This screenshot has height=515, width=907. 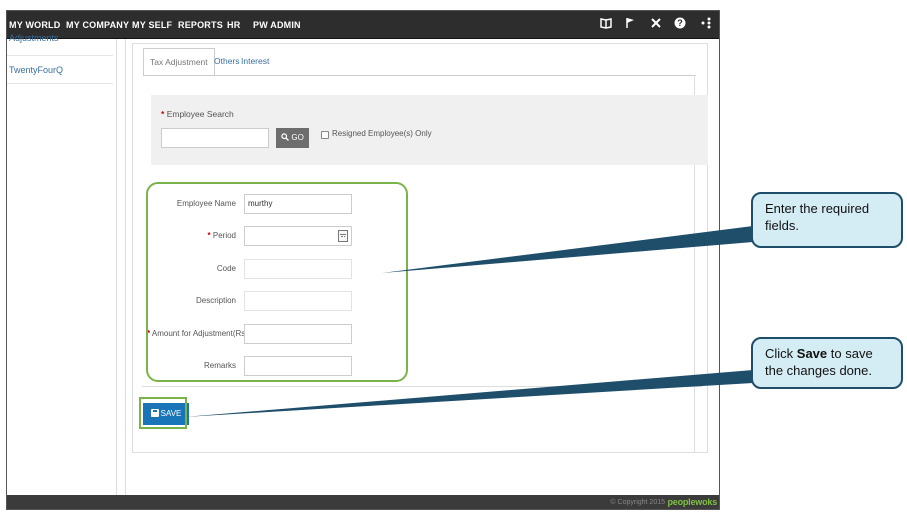 I want to click on brand-logo: peoplewoks, so click(x=692, y=502).